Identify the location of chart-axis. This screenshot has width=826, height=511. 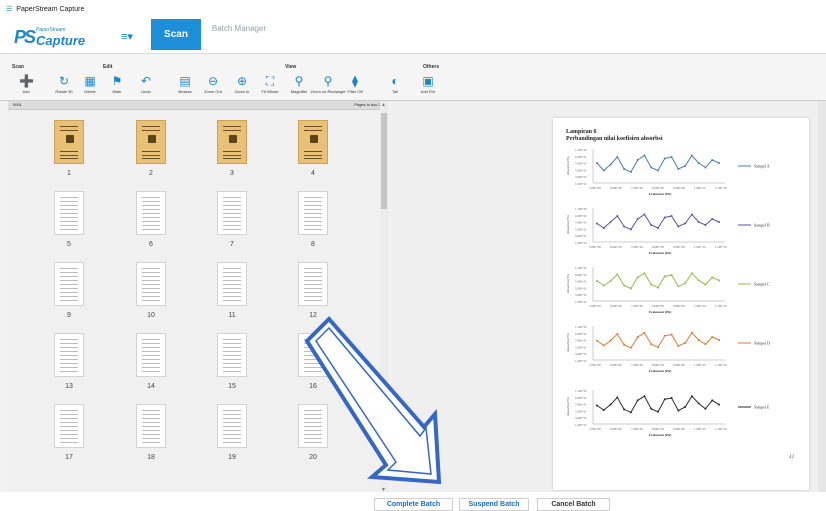
(658, 407).